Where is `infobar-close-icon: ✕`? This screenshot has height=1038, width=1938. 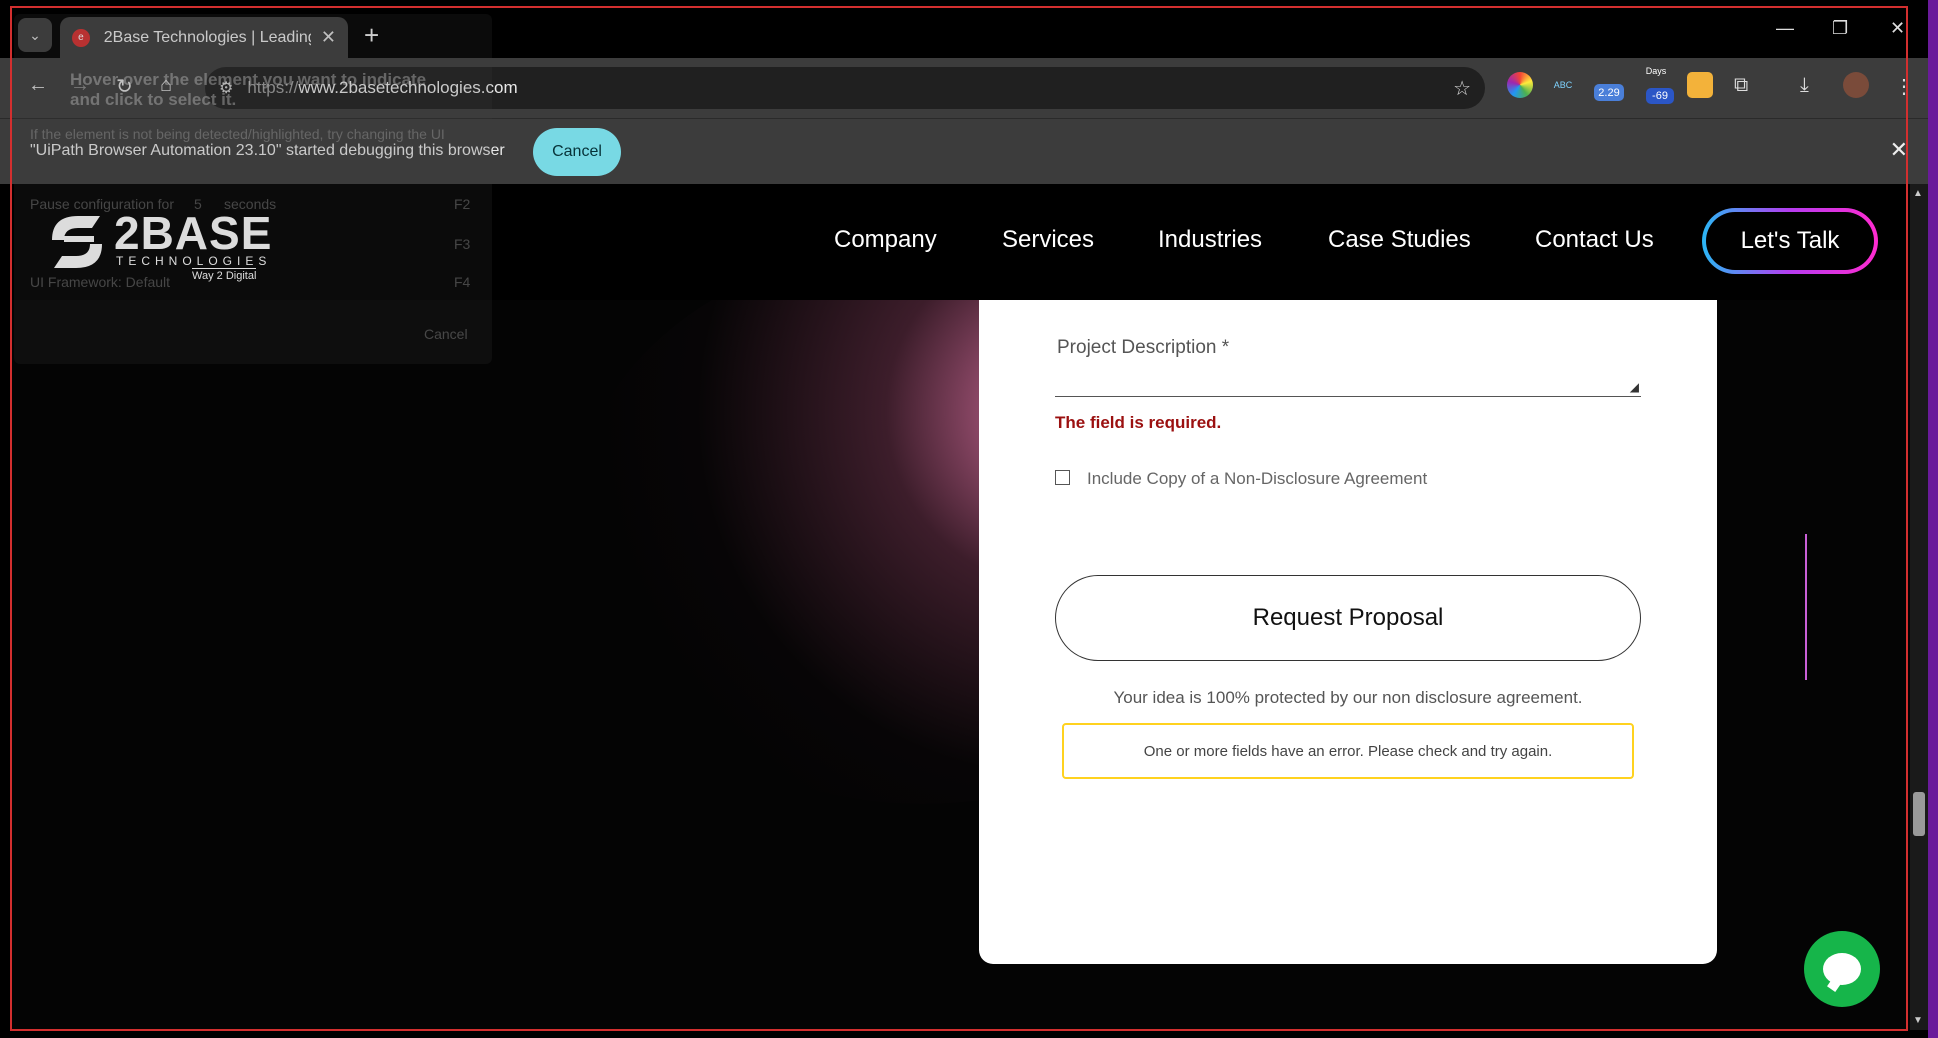 infobar-close-icon: ✕ is located at coordinates (1899, 150).